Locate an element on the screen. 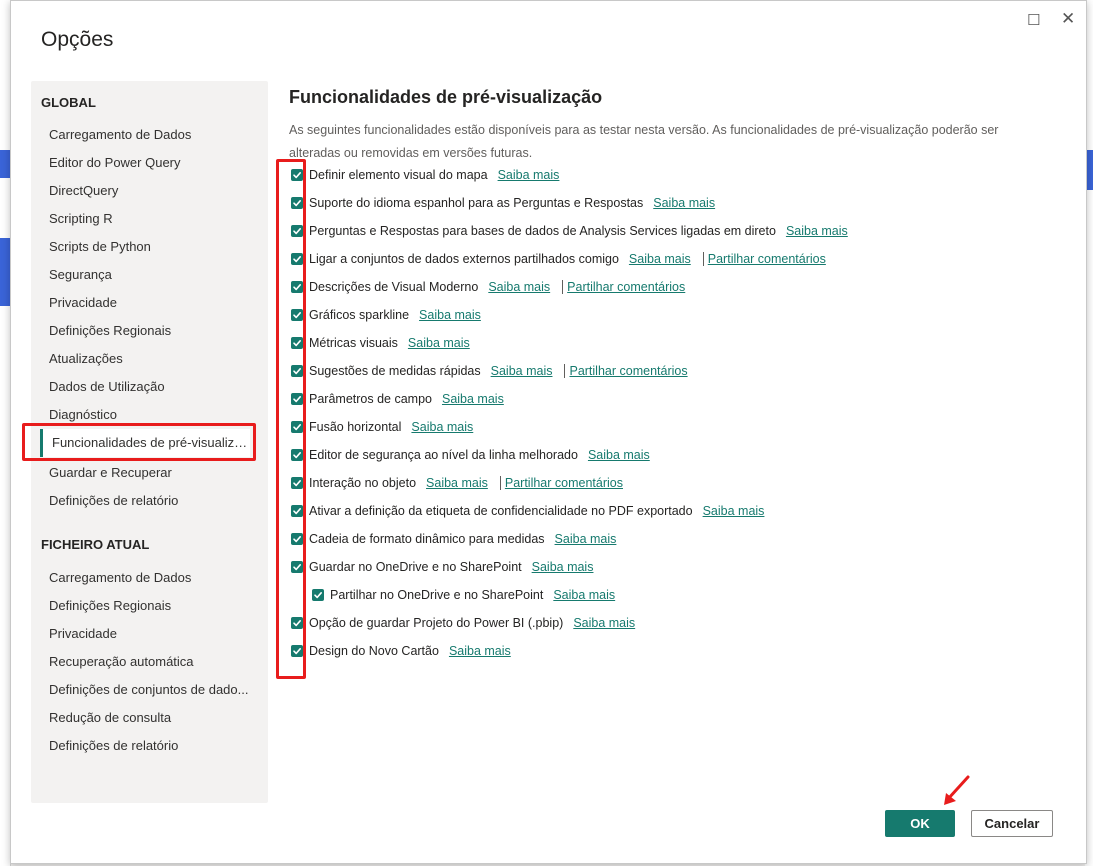 This screenshot has width=1093, height=866. sidebar-item-security: Segurança is located at coordinates (149, 275).